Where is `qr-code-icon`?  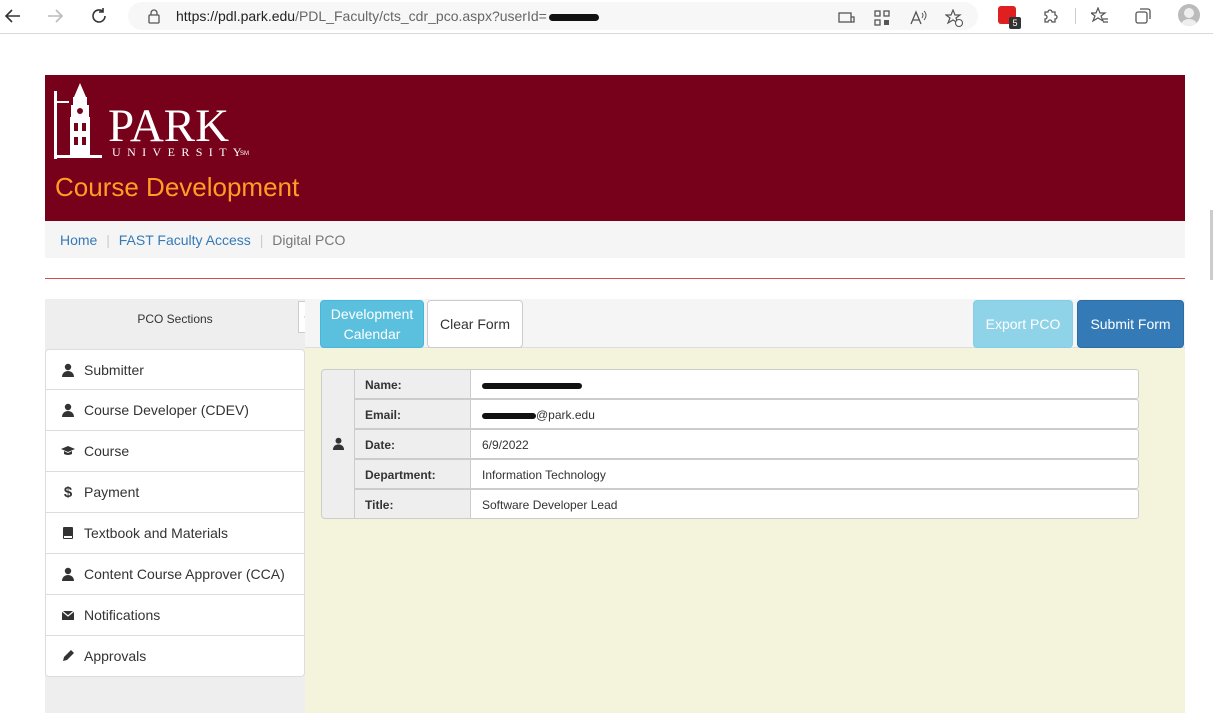 qr-code-icon is located at coordinates (882, 18).